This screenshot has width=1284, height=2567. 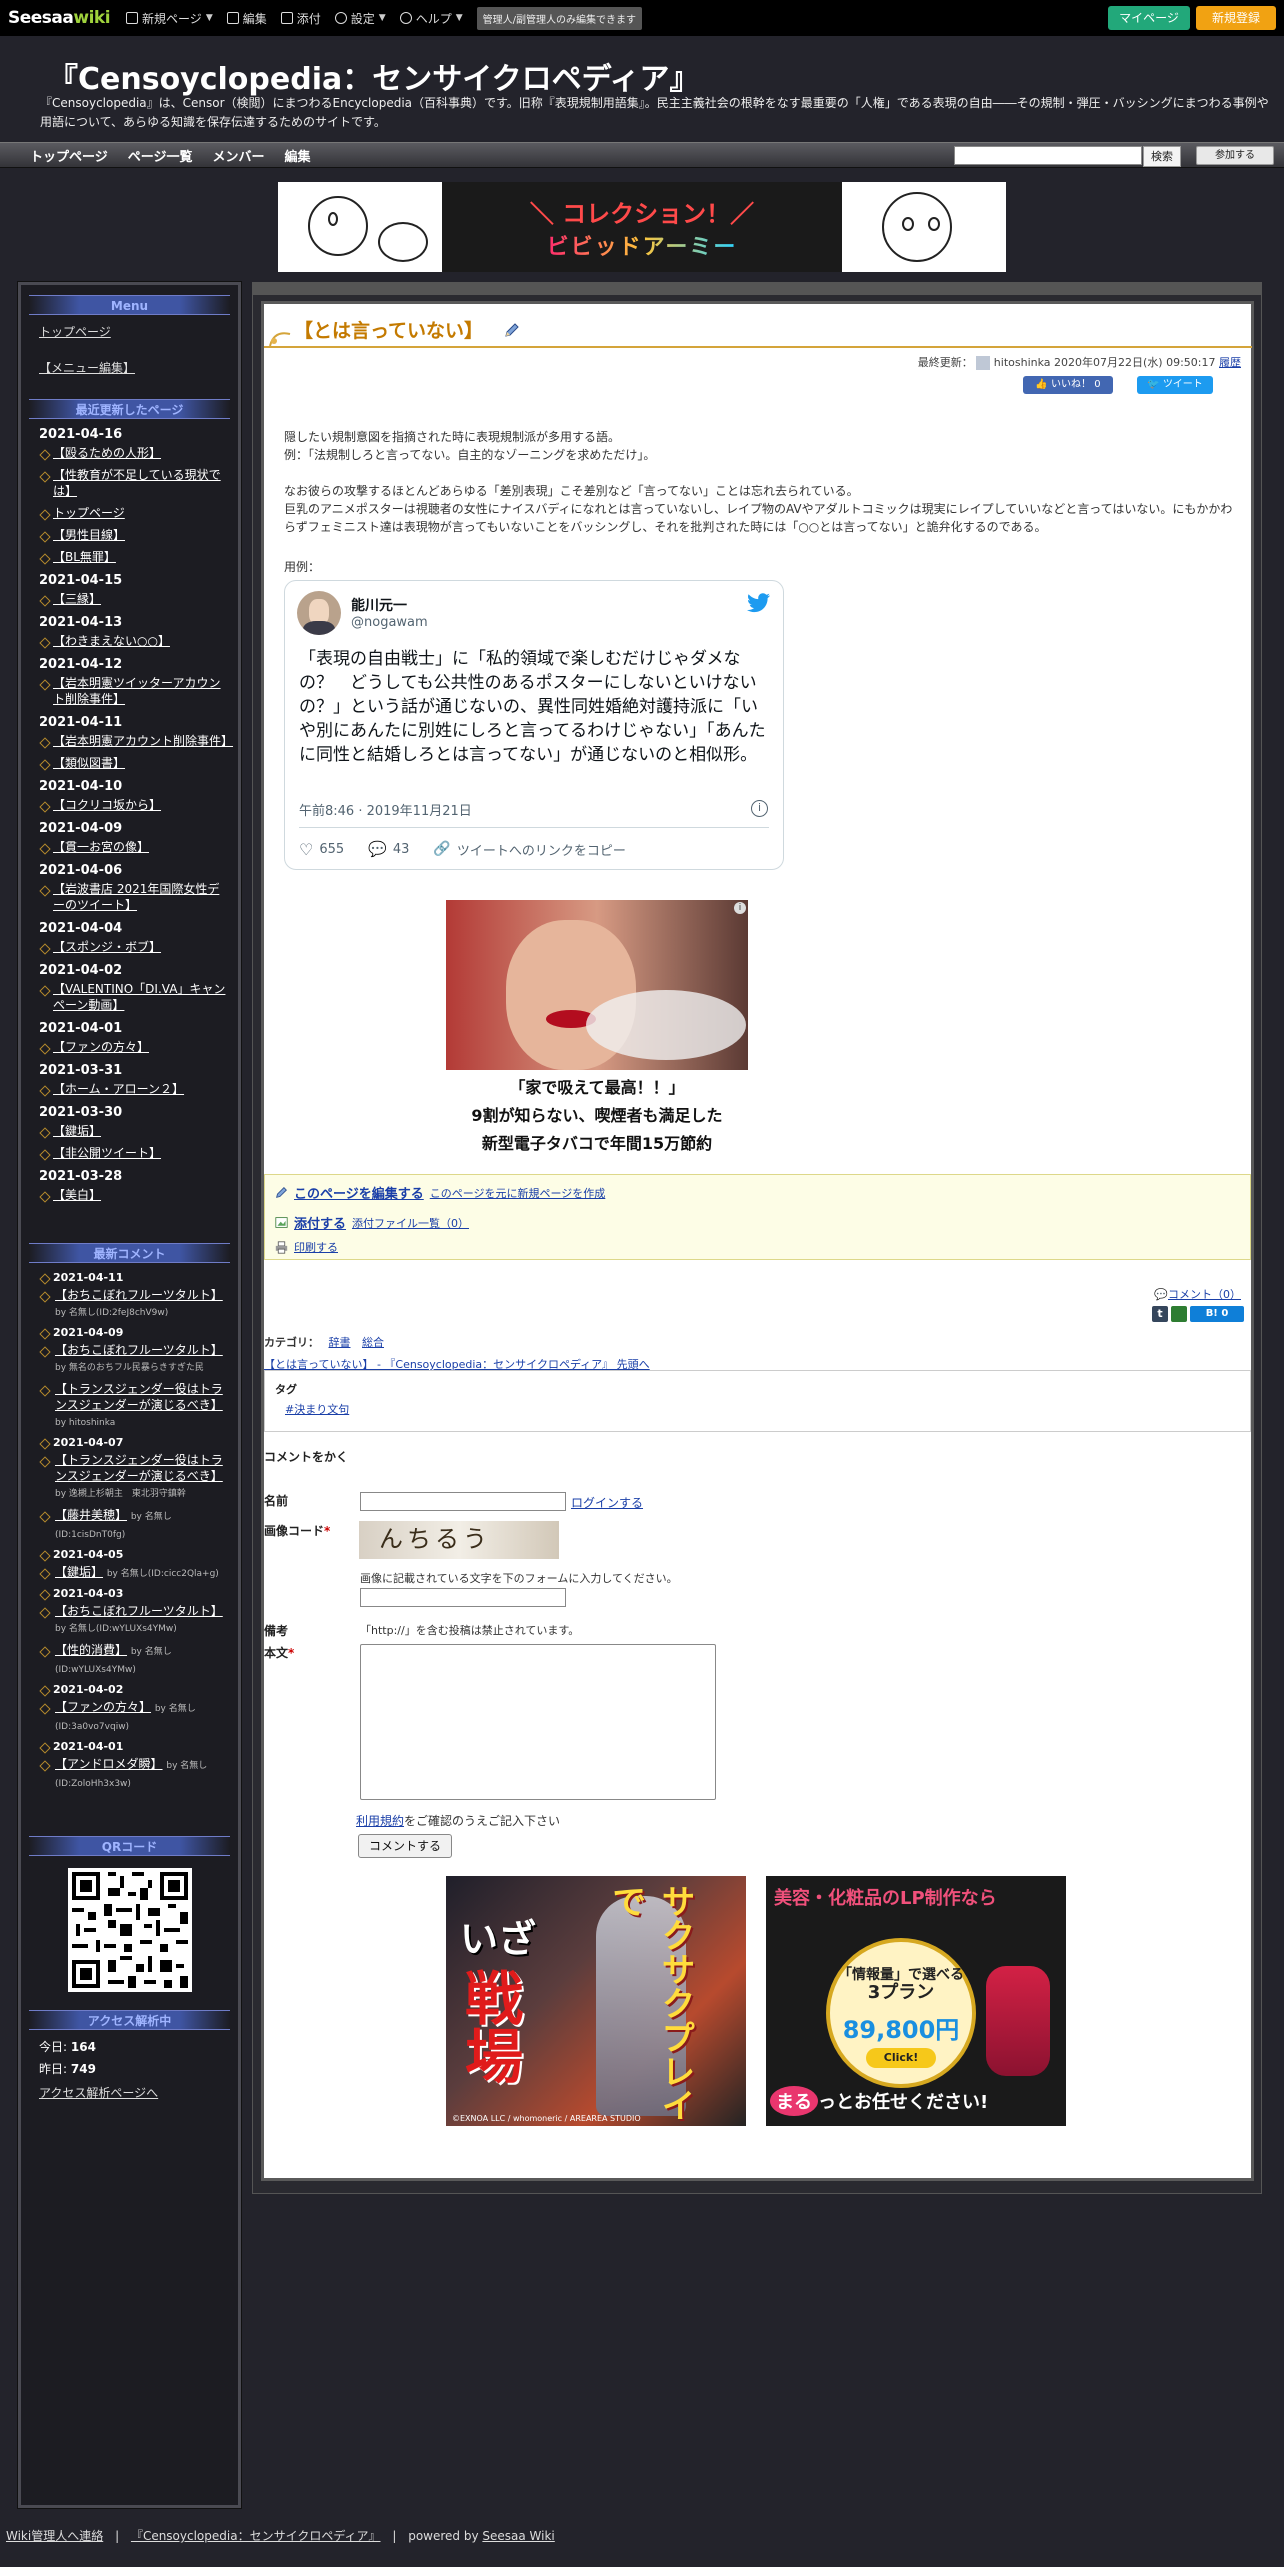 I want to click on tumblr-icon: t, so click(x=1160, y=1314).